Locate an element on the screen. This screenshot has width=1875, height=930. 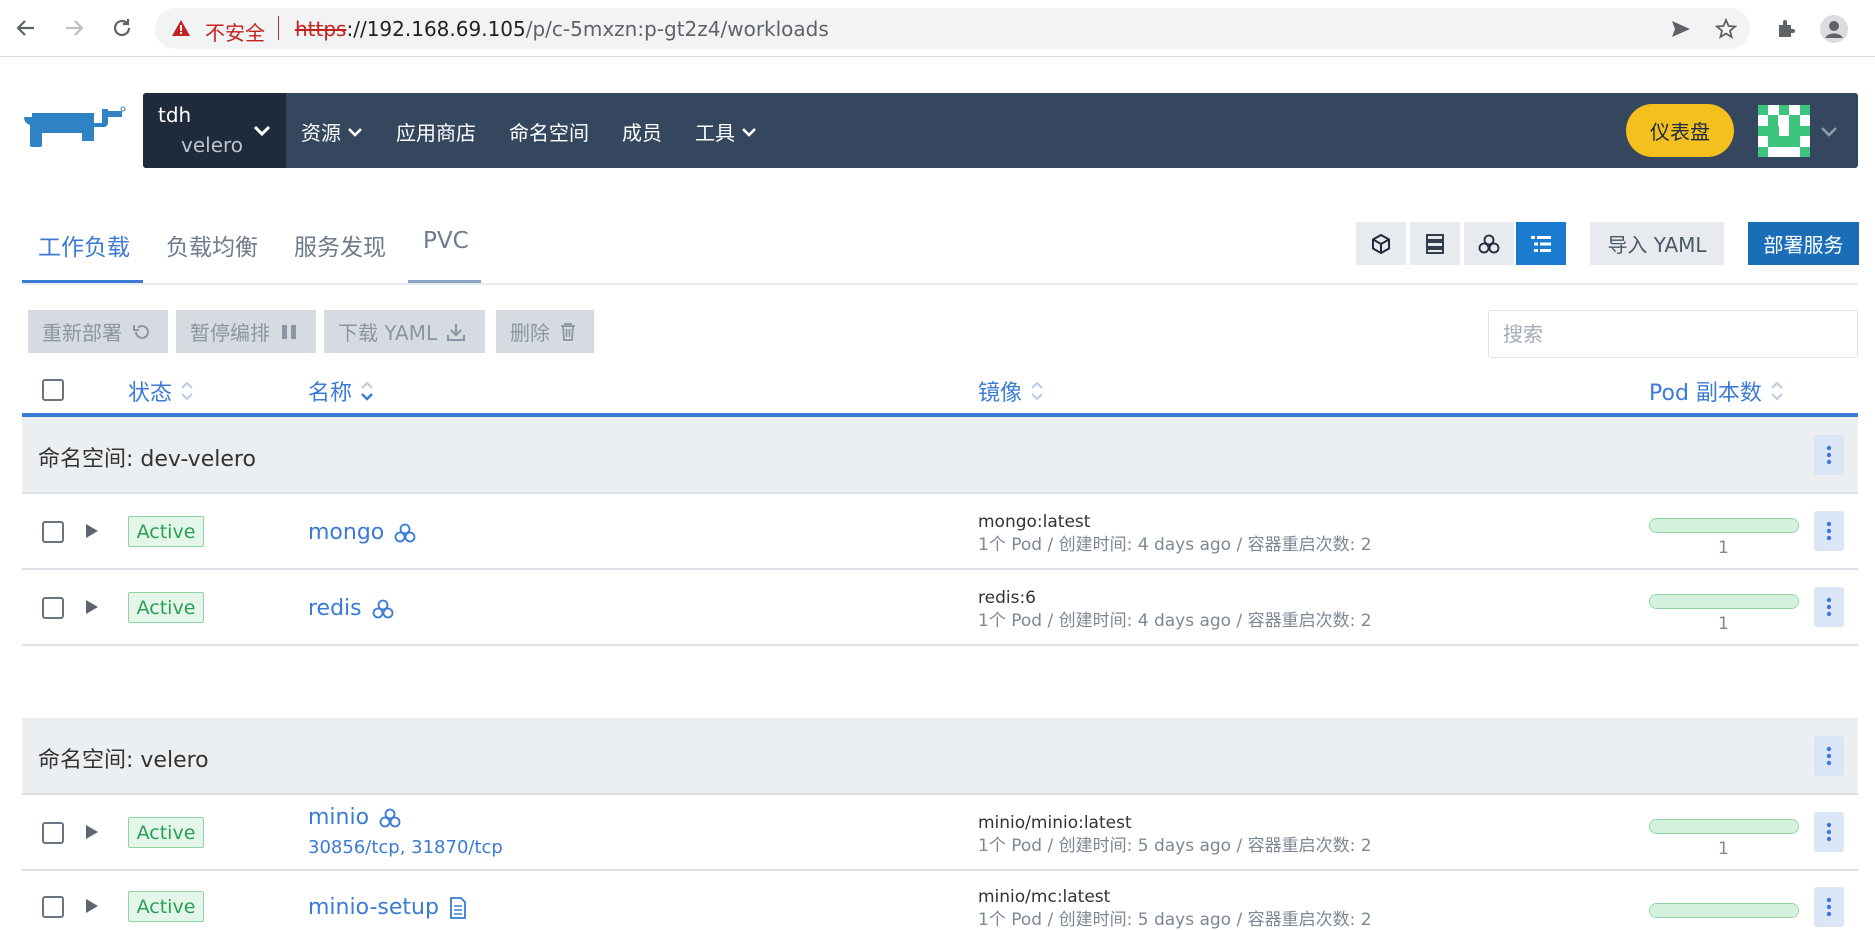
workload-tabs: 工作负载 负载均衡 服务发现 PVC is located at coordinates (940, 253).